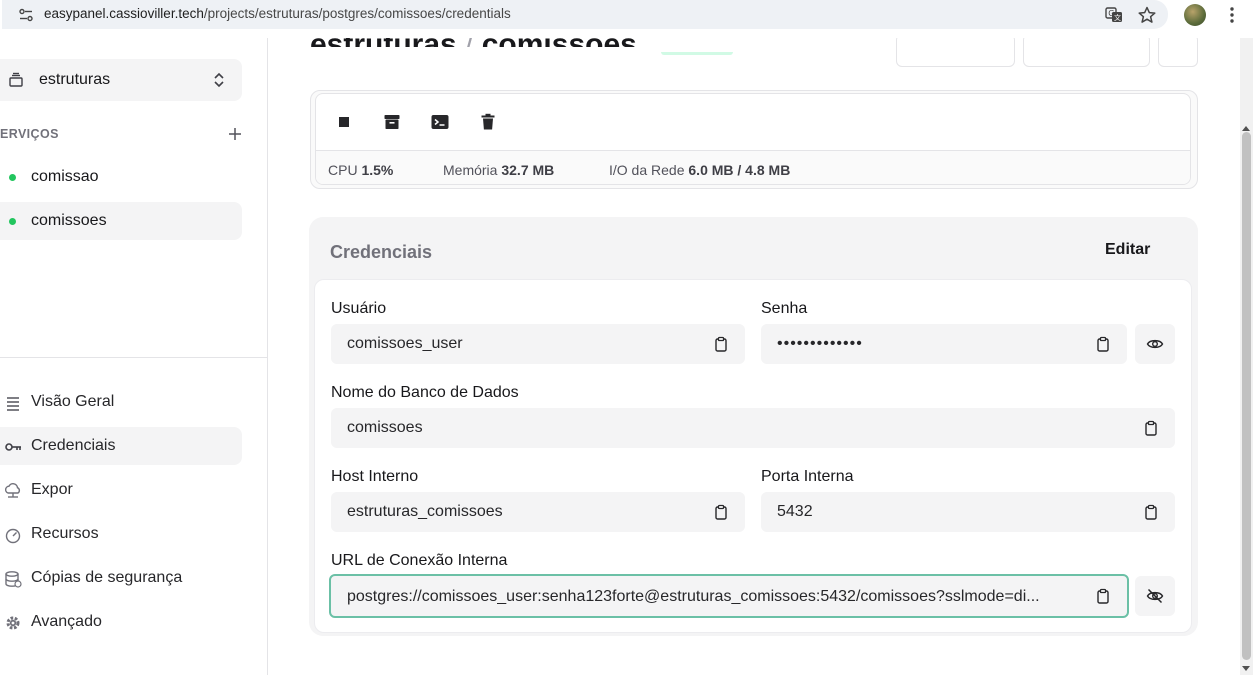 This screenshot has width=1253, height=675. What do you see at coordinates (488, 122) in the screenshot?
I see `trash-icon` at bounding box center [488, 122].